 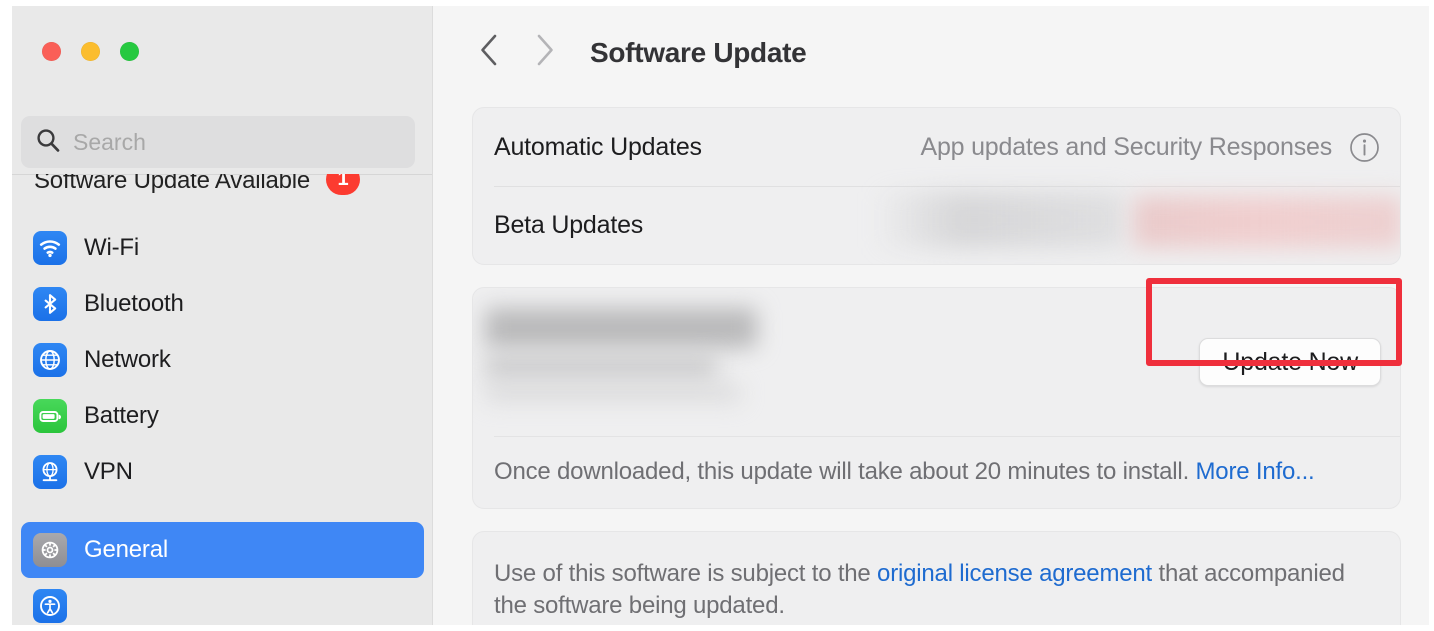 I want to click on search-field, so click(x=218, y=142).